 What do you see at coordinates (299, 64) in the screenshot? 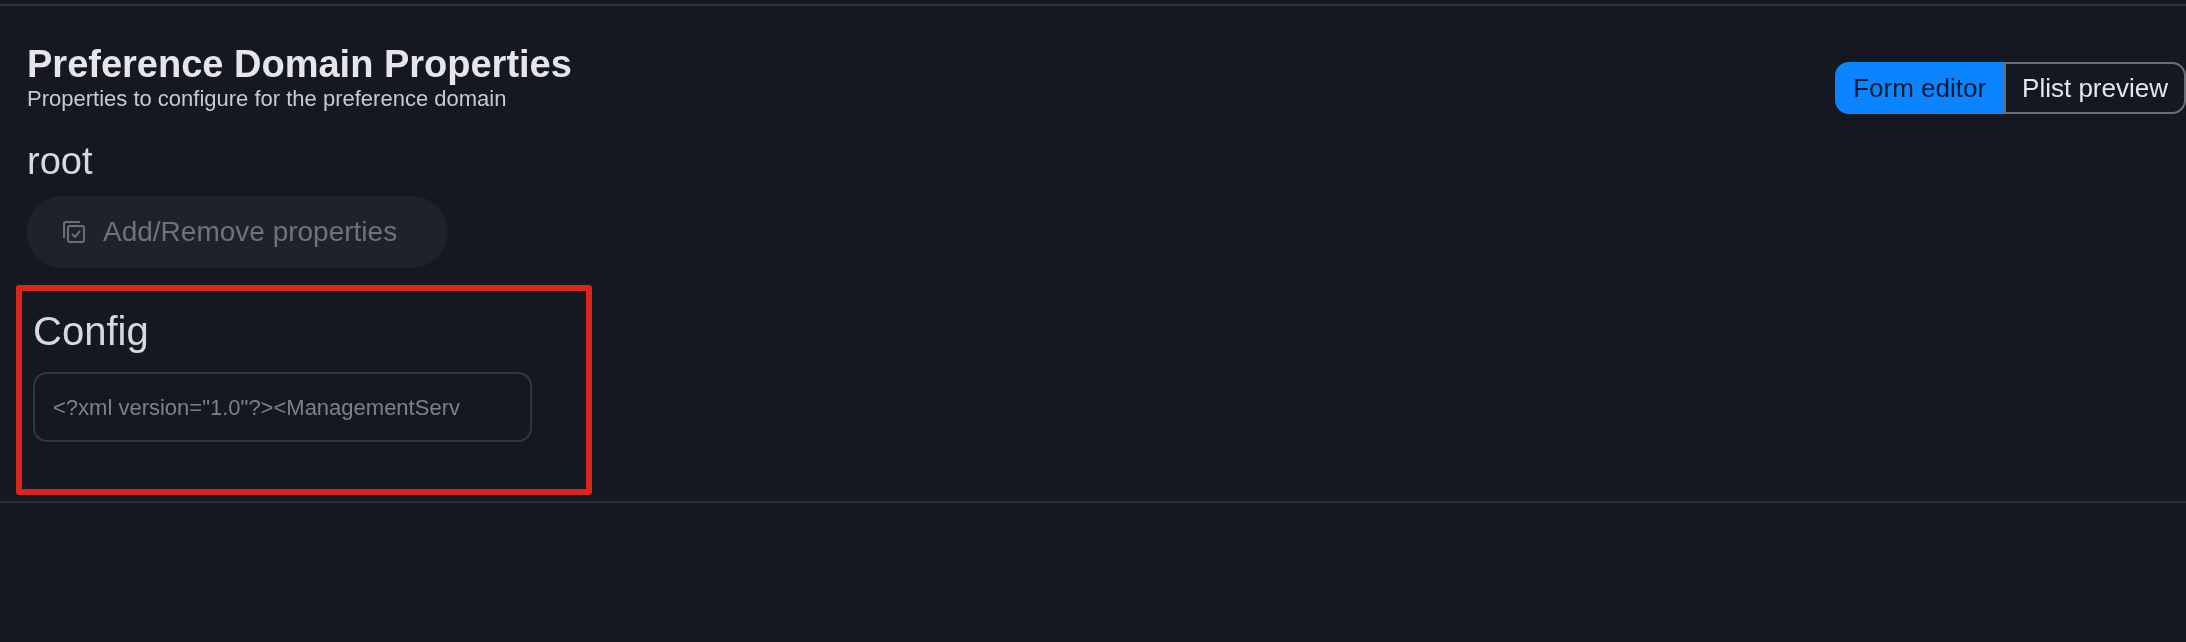
I see `page-title: Preference Domain Properties` at bounding box center [299, 64].